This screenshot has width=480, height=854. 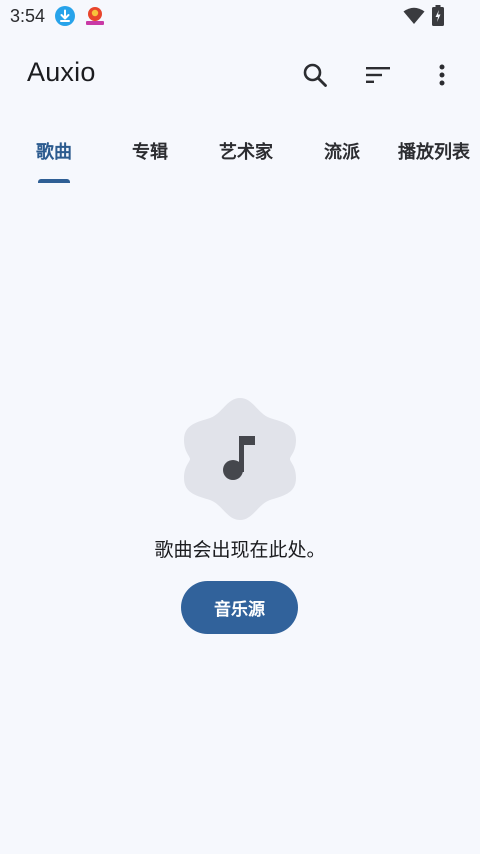 I want to click on tab-genres: 流派, so click(x=342, y=151).